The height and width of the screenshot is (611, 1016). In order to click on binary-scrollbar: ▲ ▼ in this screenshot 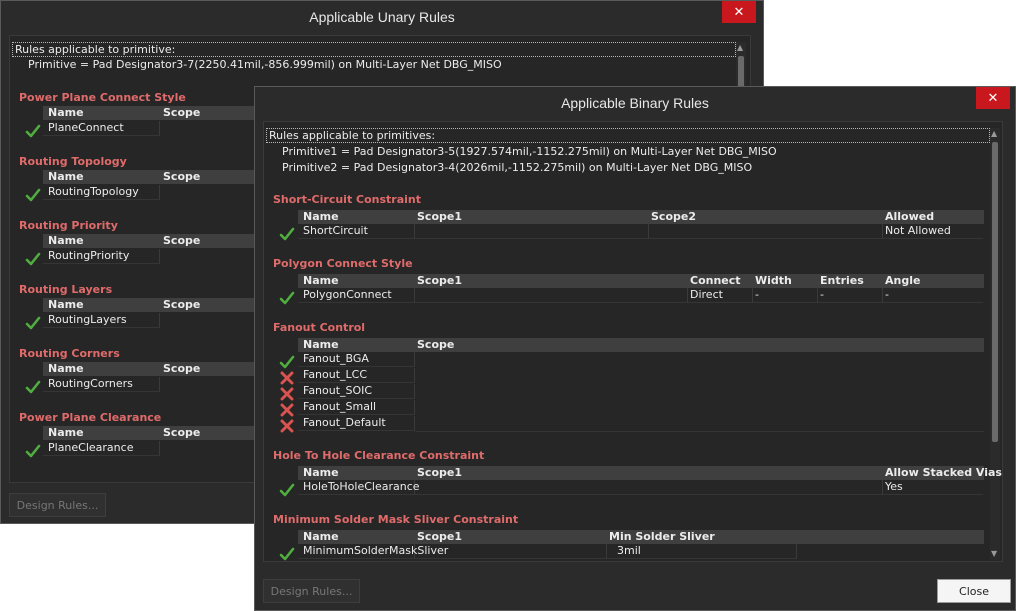, I will do `click(995, 344)`.